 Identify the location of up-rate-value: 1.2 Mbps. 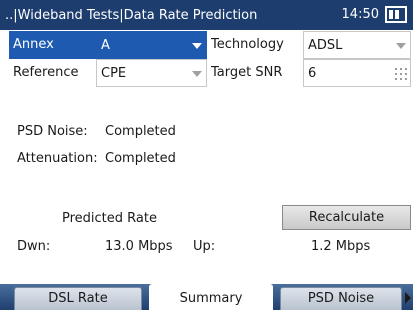
(341, 246).